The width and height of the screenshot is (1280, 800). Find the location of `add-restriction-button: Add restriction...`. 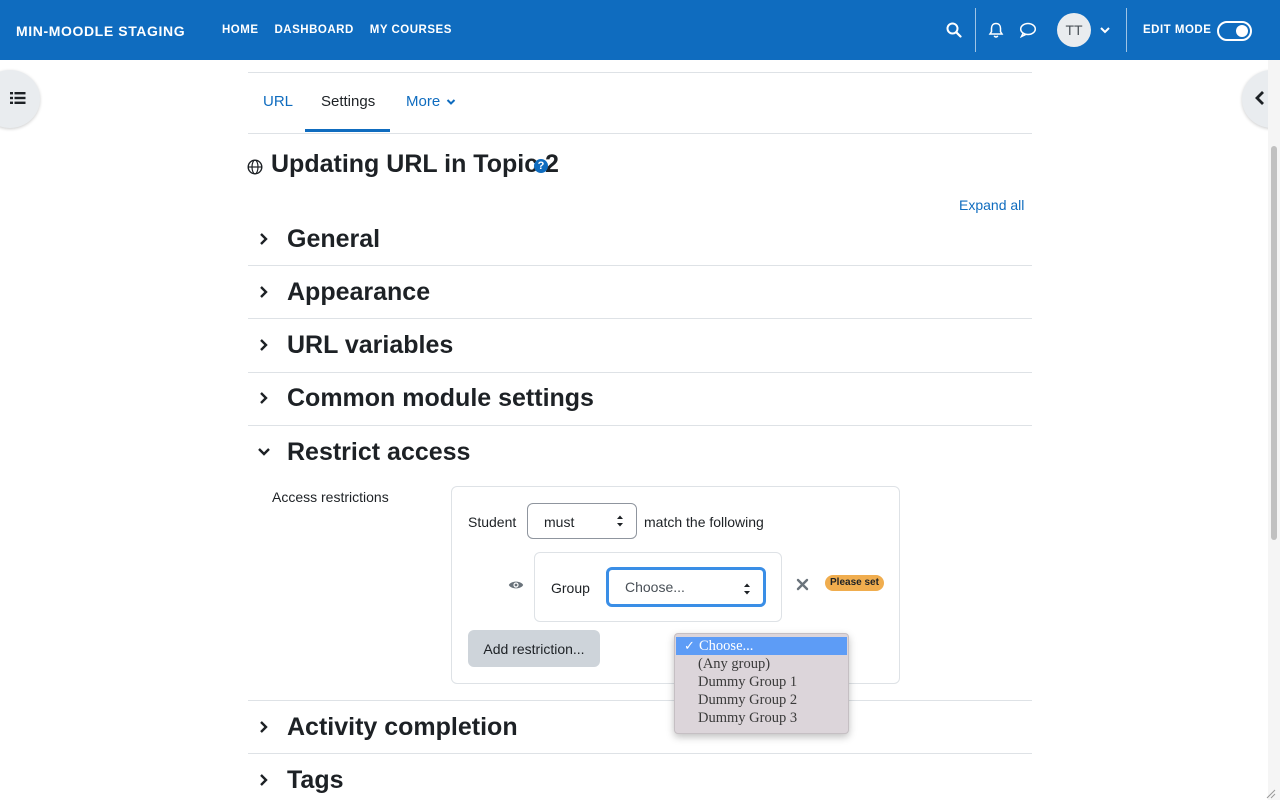

add-restriction-button: Add restriction... is located at coordinates (534, 648).